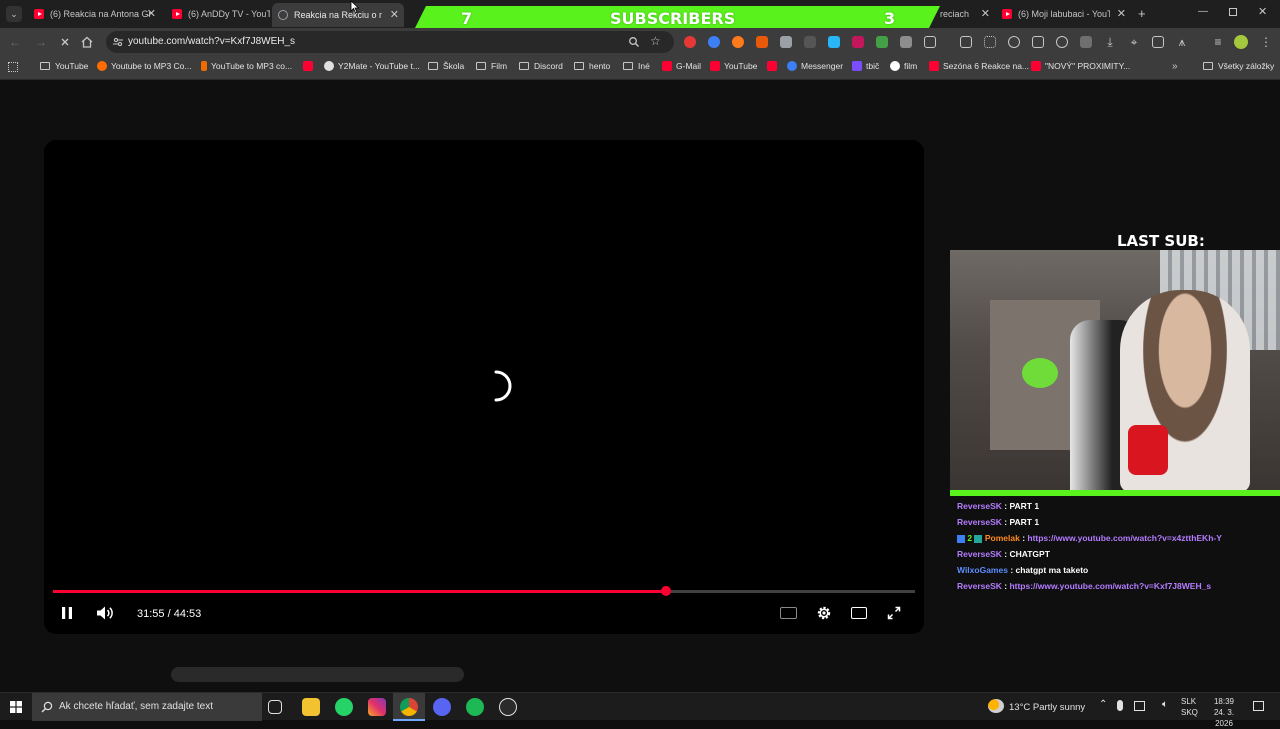 The width and height of the screenshot is (1280, 729). I want to click on extension-purple-icon, so click(858, 42).